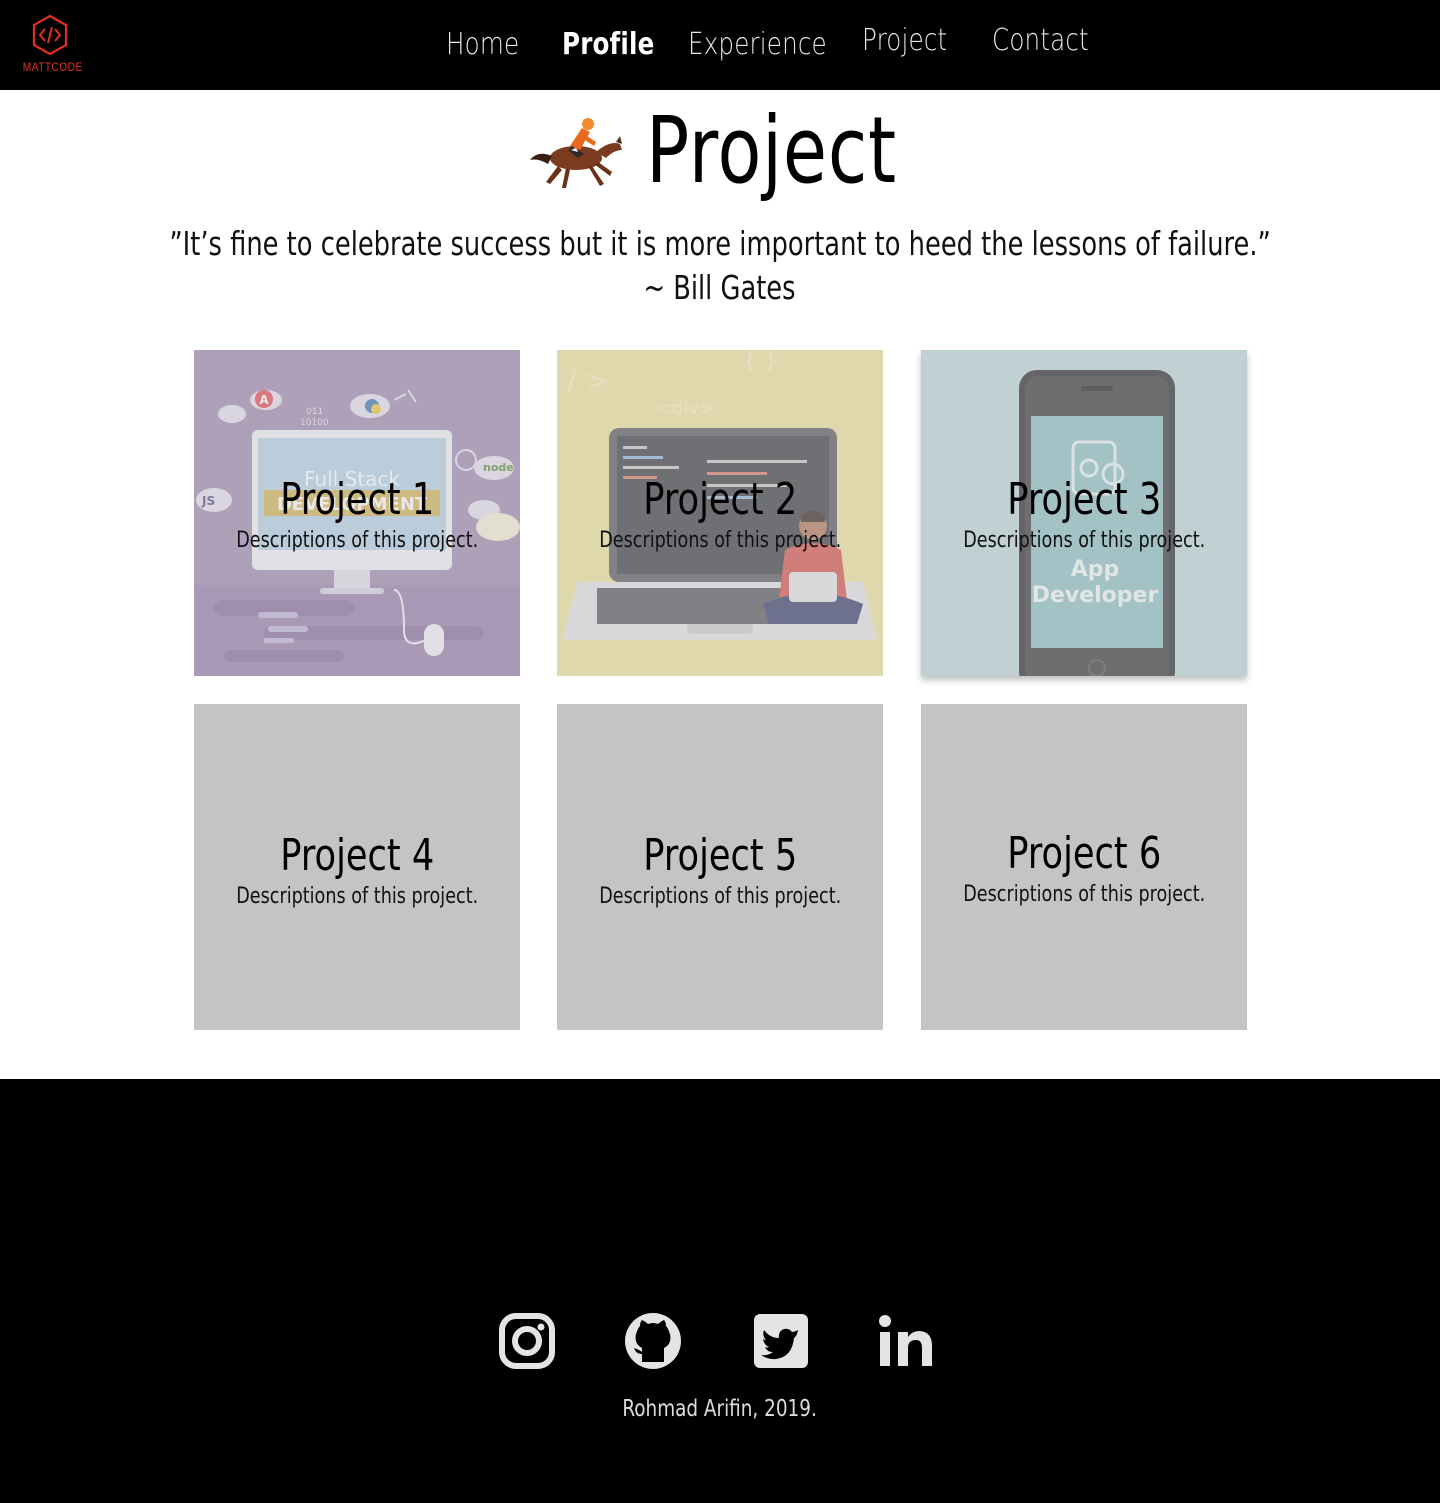  I want to click on nav-project-link: Project, so click(904, 40).